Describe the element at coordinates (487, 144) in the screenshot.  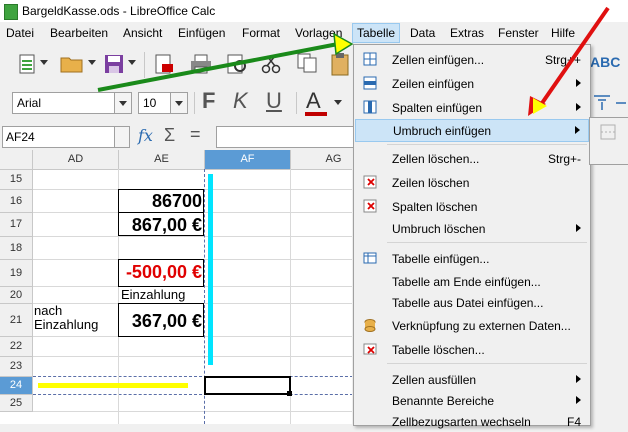
I see `menu-separator` at that location.